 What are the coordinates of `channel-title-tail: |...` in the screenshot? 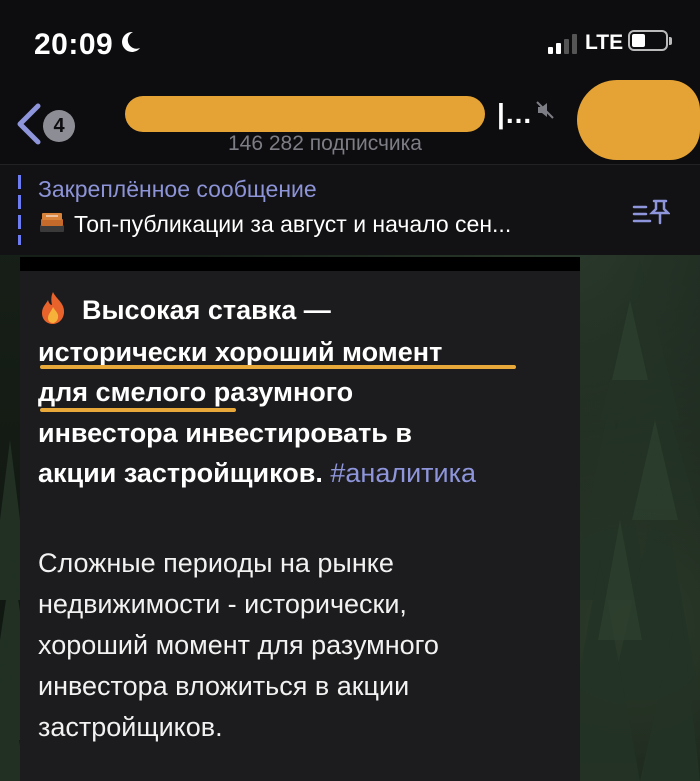 It's located at (515, 113).